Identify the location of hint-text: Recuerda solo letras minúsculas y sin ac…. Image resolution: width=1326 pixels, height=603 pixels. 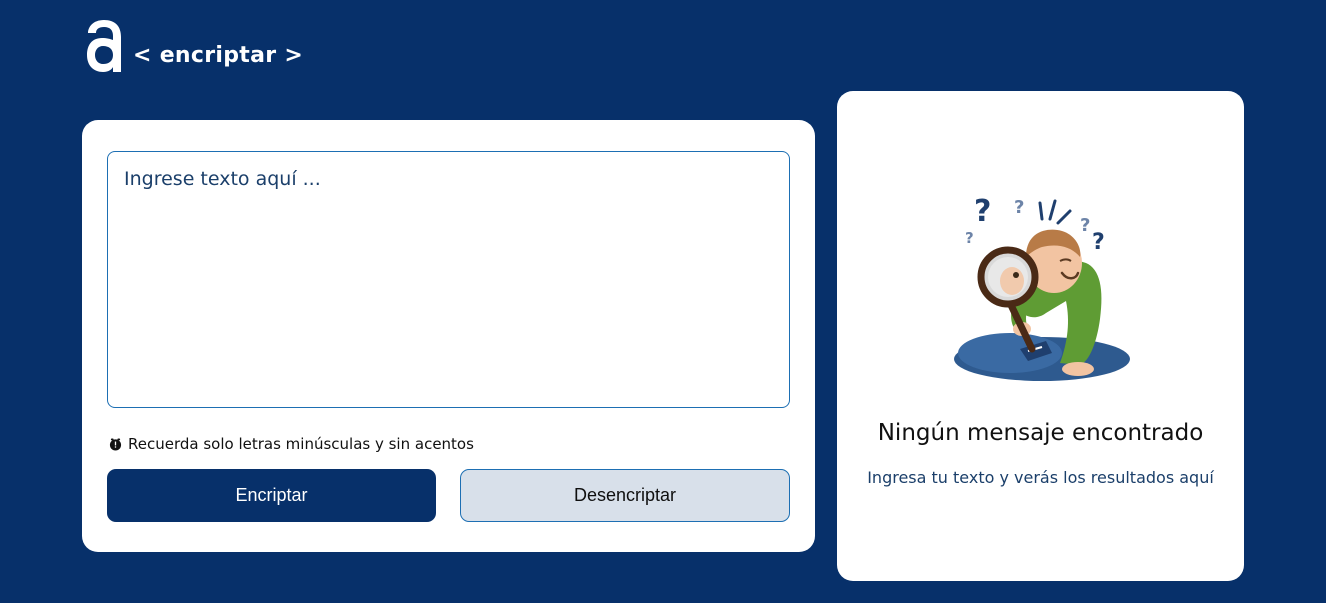
(301, 444).